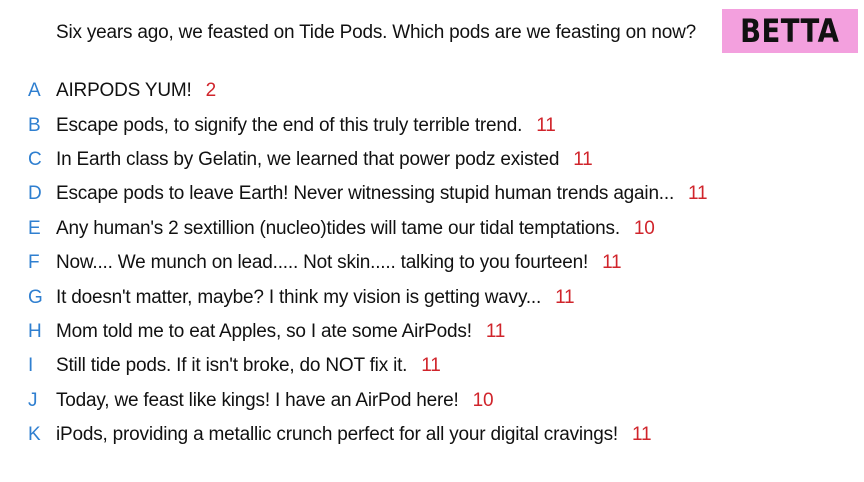 Image resolution: width=864 pixels, height=482 pixels. I want to click on answer-letter: F, so click(34, 263).